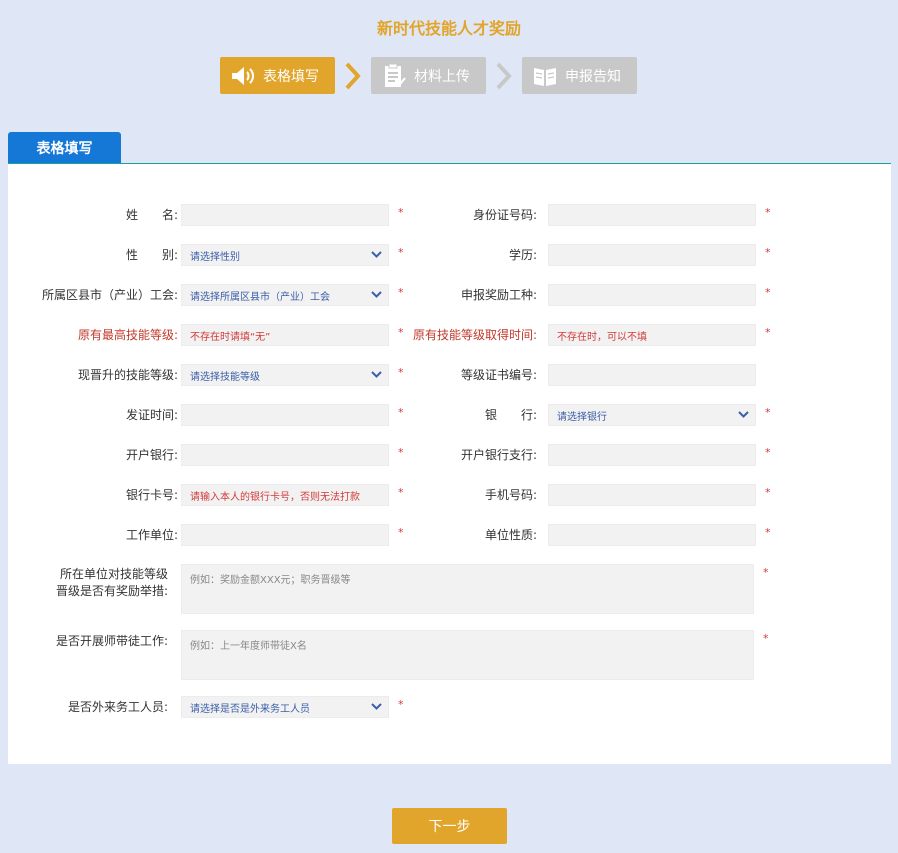 Image resolution: width=898 pixels, height=853 pixels. What do you see at coordinates (285, 375) in the screenshot?
I see `new-level-select: 请选择技能等级` at bounding box center [285, 375].